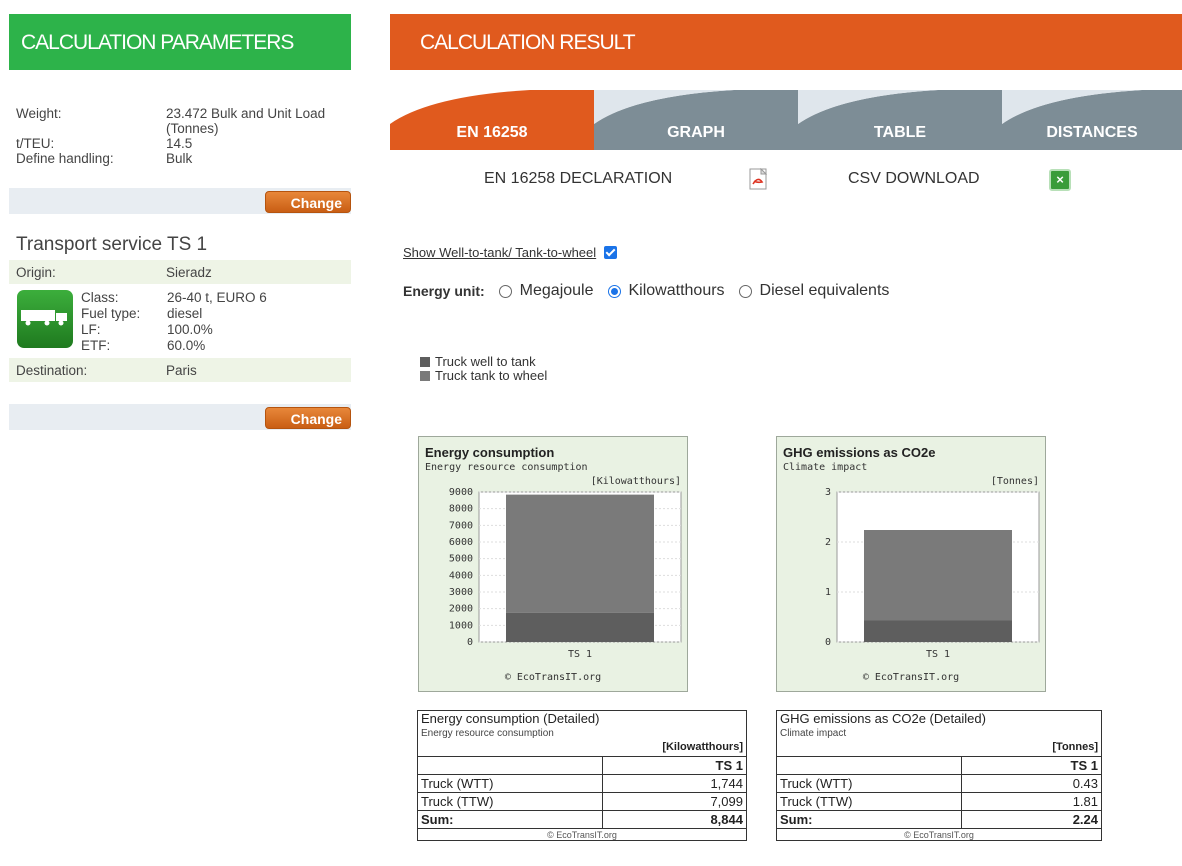 The height and width of the screenshot is (866, 1182). I want to click on vehicle-label: Class:, so click(100, 297).